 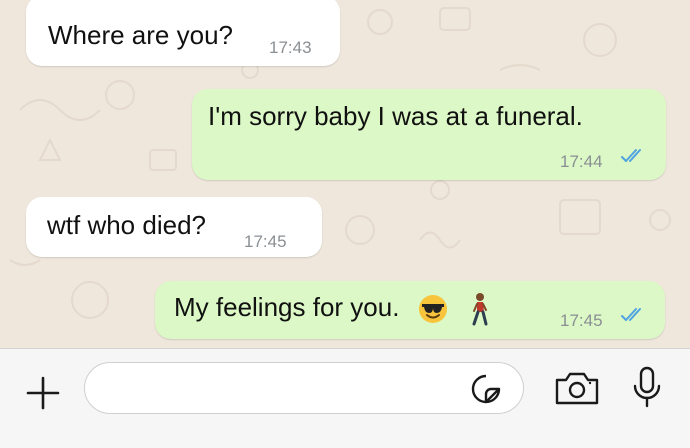 What do you see at coordinates (577, 388) in the screenshot?
I see `camera-icon` at bounding box center [577, 388].